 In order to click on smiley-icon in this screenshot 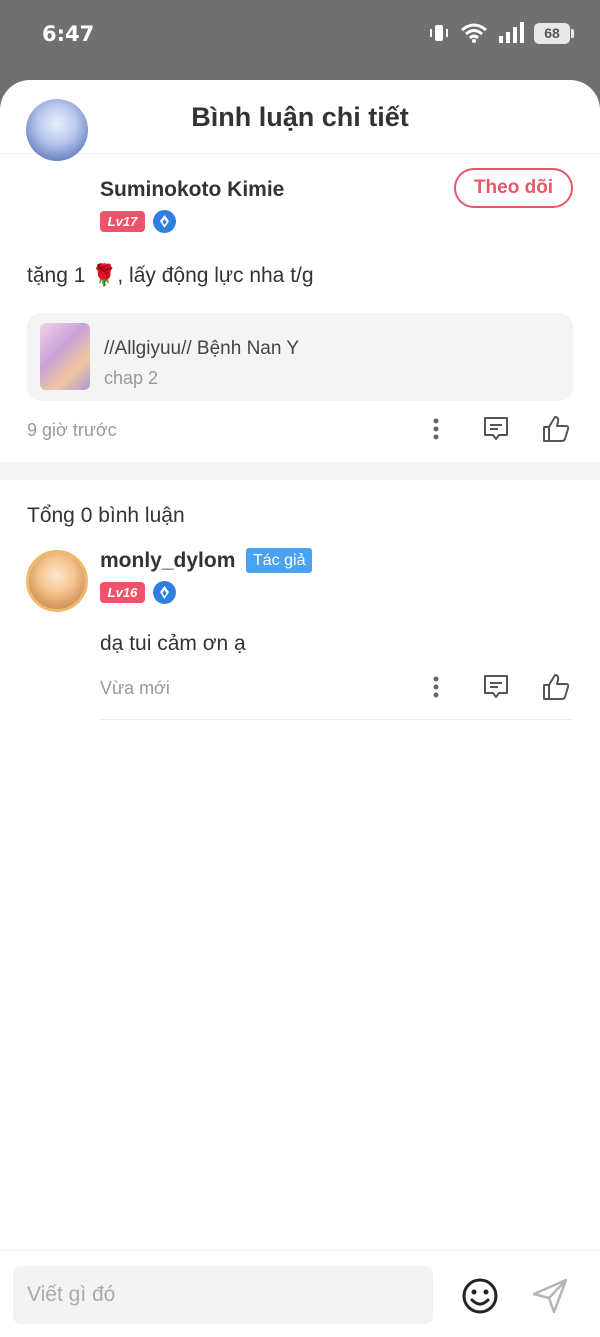, I will do `click(480, 1296)`.